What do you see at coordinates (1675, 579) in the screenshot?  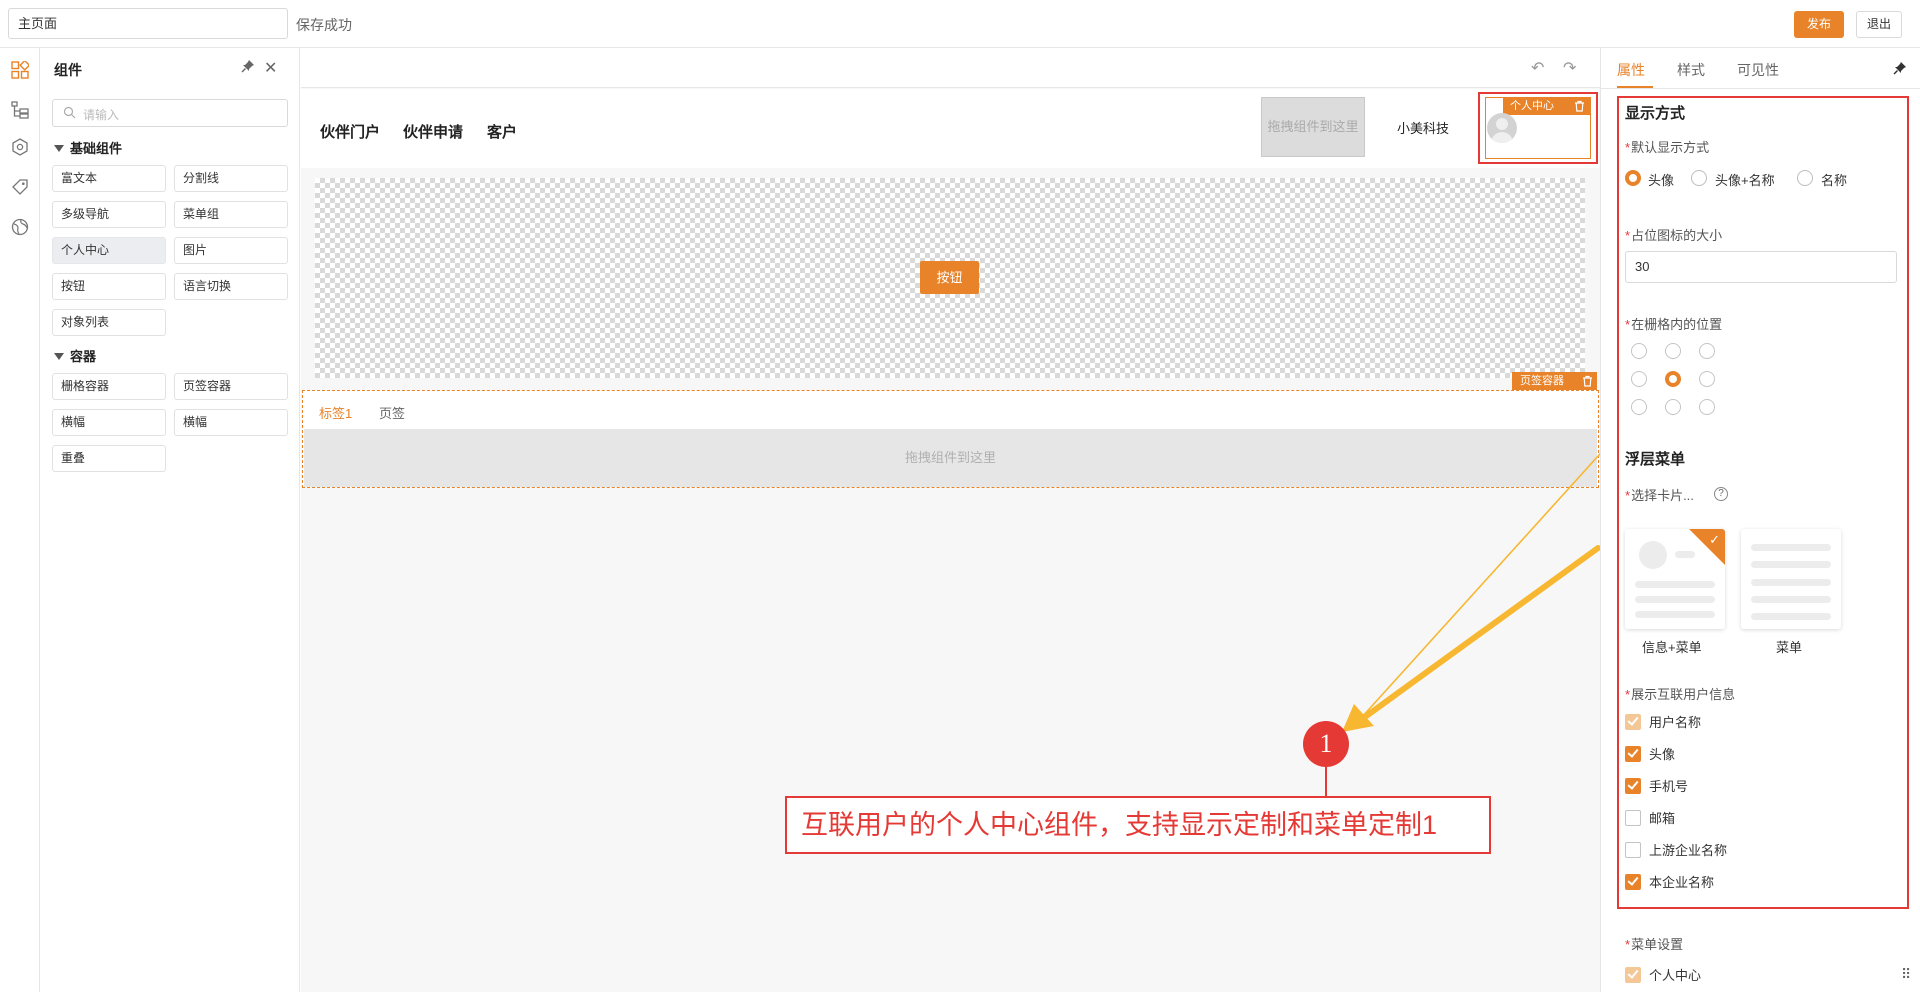 I see `card-option-info-menu: ✓` at bounding box center [1675, 579].